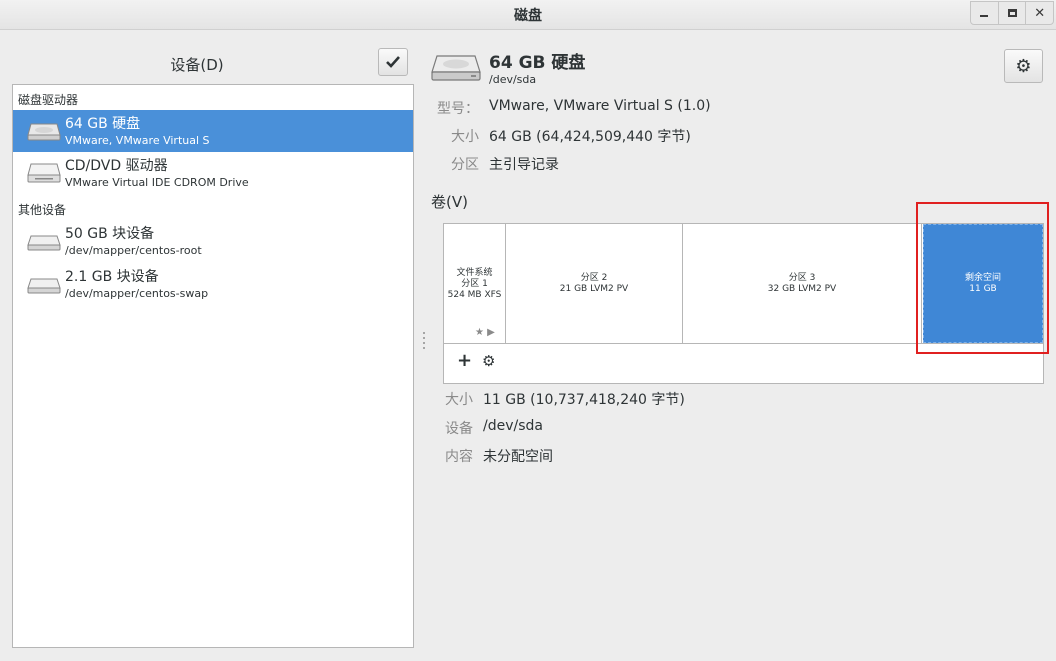 This screenshot has width=1056, height=661. I want to click on plus-icon: +, so click(465, 360).